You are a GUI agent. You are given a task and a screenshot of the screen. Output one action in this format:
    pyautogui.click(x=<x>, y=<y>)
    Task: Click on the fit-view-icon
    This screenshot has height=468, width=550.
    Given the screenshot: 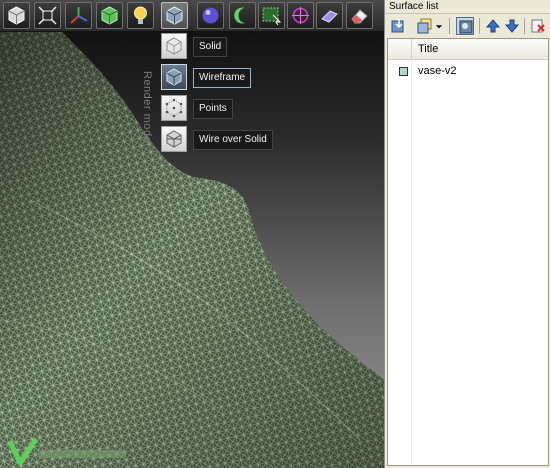 What is the action you would take?
    pyautogui.click(x=47, y=15)
    